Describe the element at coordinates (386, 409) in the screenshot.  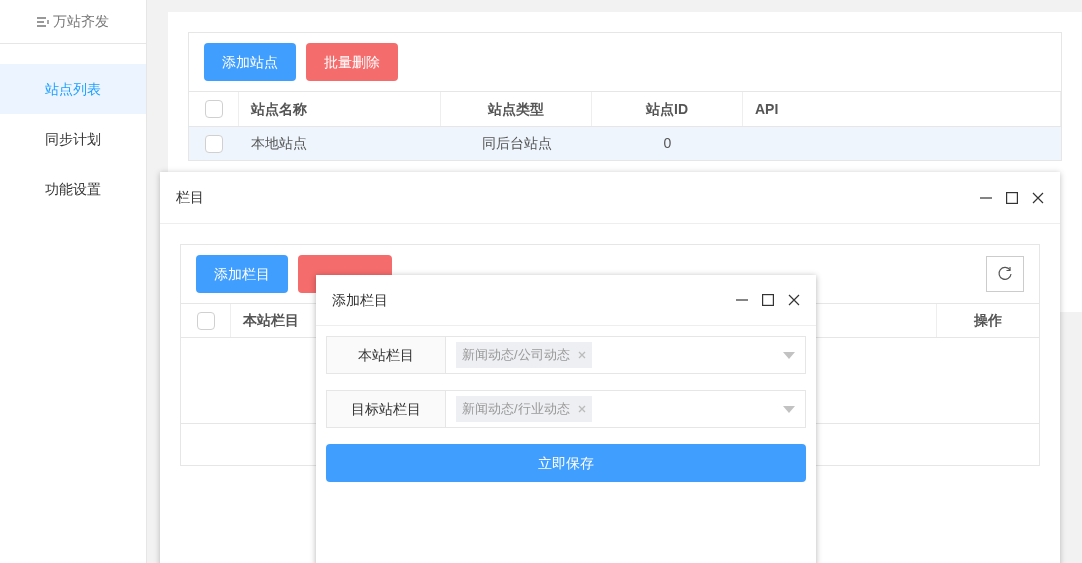
I see `field-label: 目标站栏目` at that location.